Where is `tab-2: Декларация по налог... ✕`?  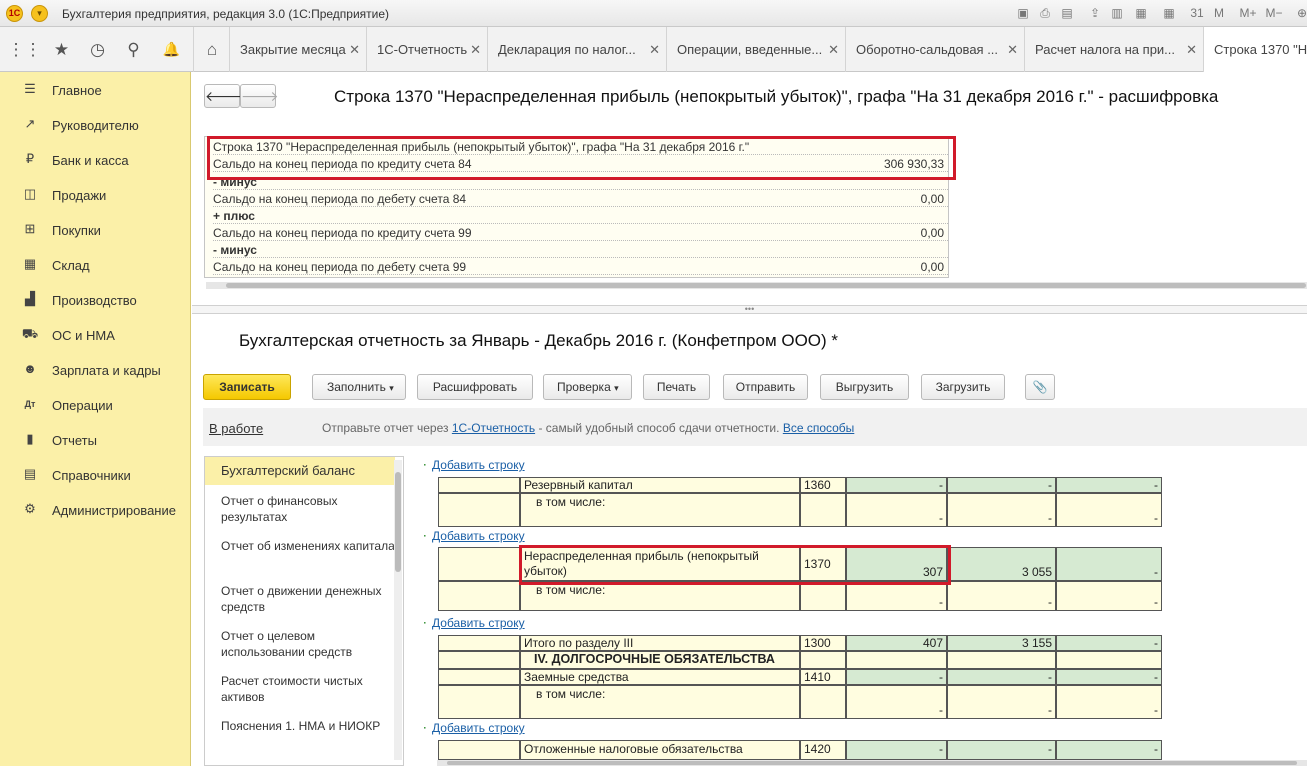 tab-2: Декларация по налог... ✕ is located at coordinates (576, 49).